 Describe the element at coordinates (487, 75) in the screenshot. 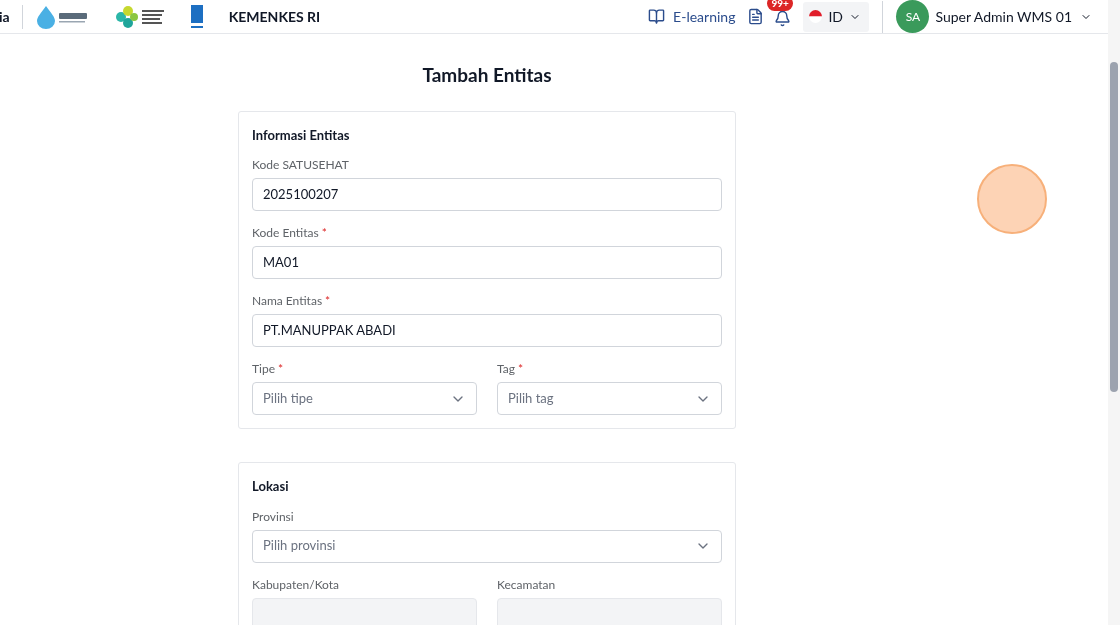

I see `page-title: Tambah Entitas` at that location.